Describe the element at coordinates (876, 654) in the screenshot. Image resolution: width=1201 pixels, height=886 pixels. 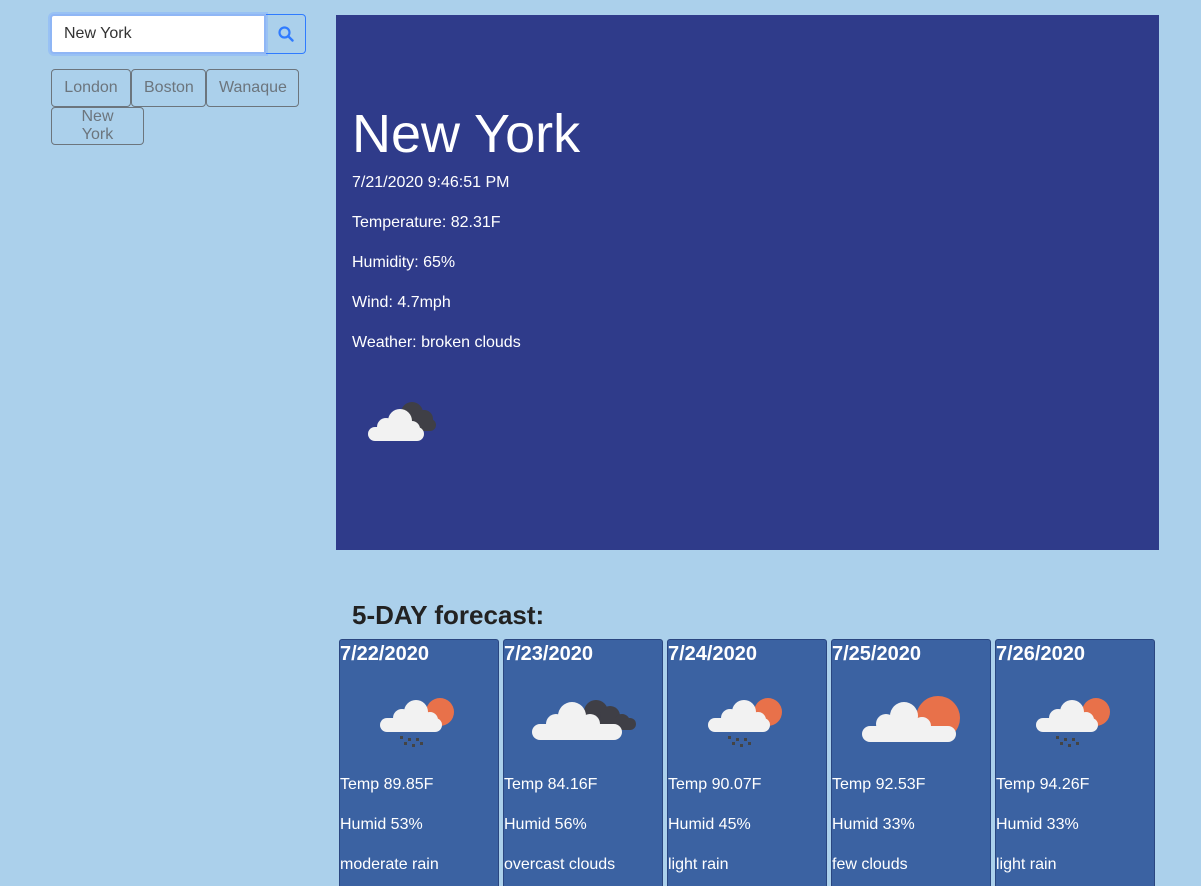
I see `forecast-date: 7/25/2020` at that location.